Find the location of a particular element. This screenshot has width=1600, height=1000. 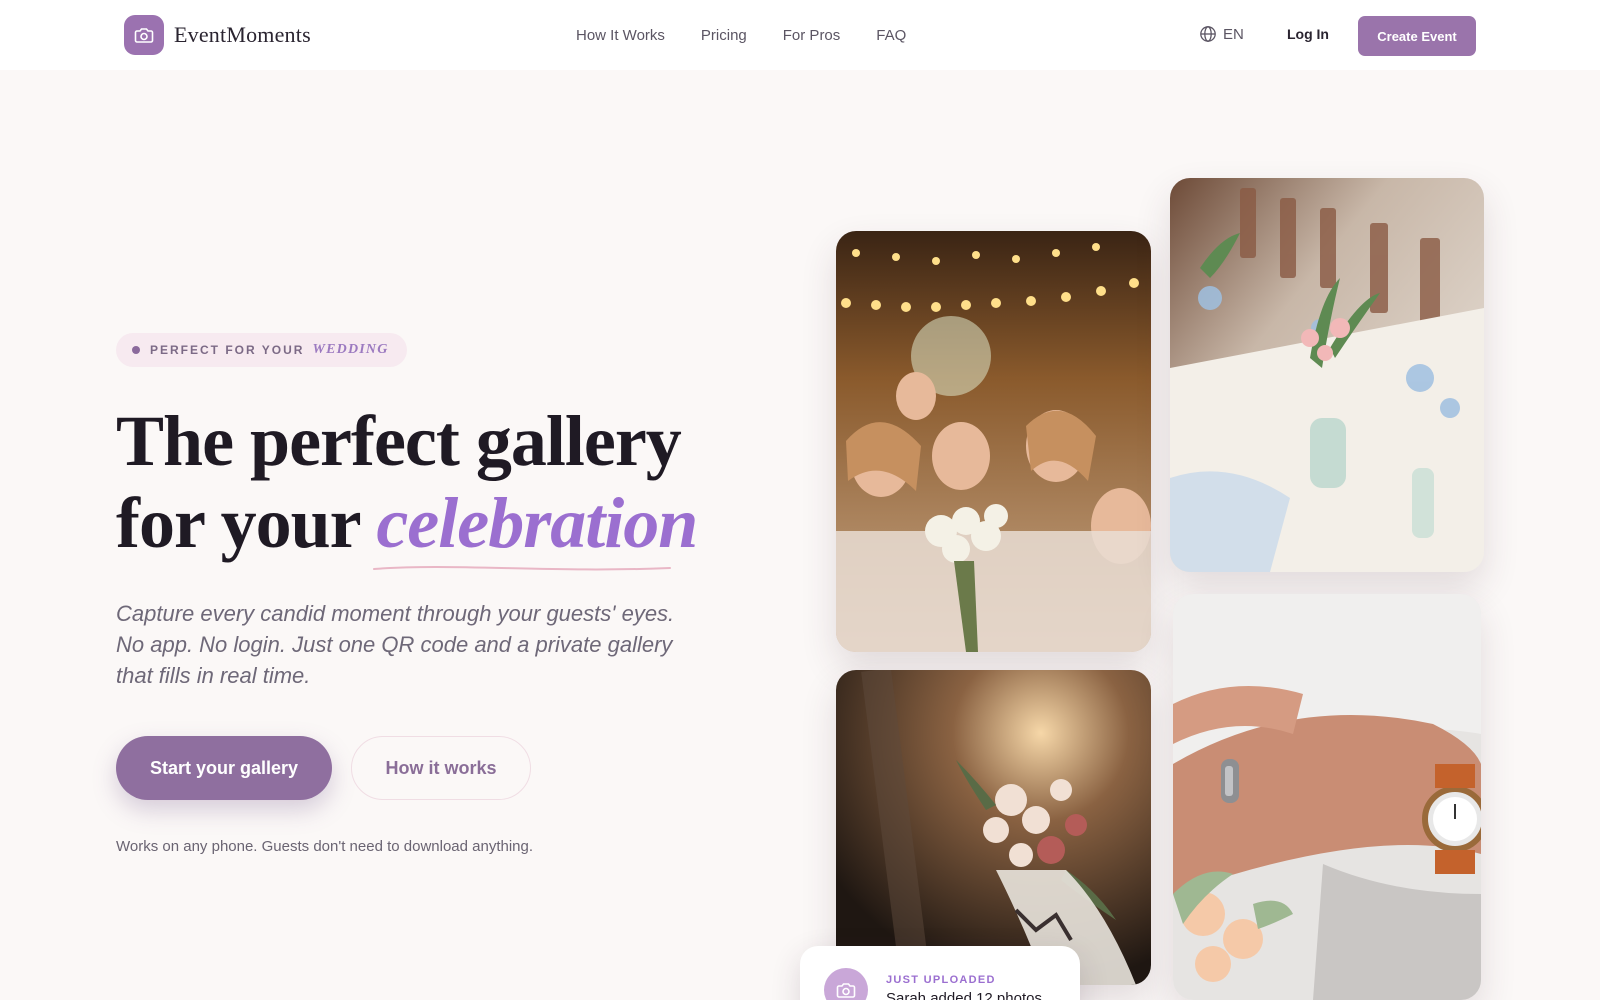

badge-dot is located at coordinates (136, 350).